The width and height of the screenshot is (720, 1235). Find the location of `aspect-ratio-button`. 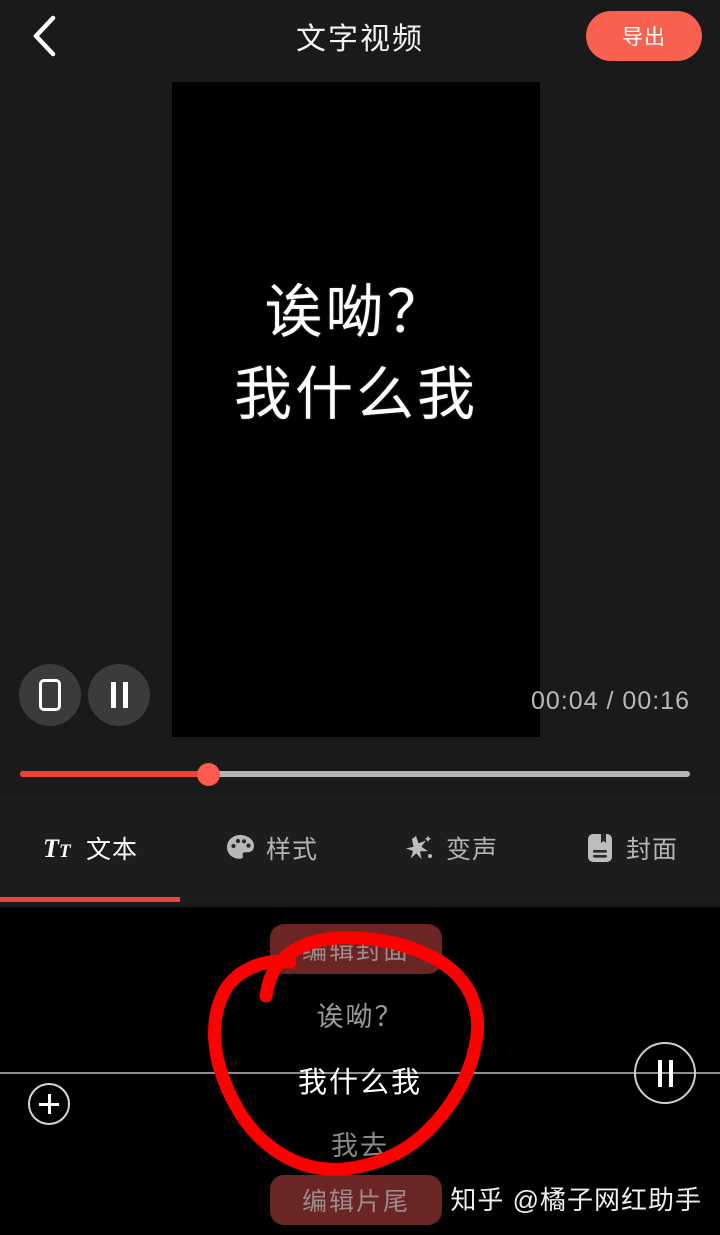

aspect-ratio-button is located at coordinates (50, 695).